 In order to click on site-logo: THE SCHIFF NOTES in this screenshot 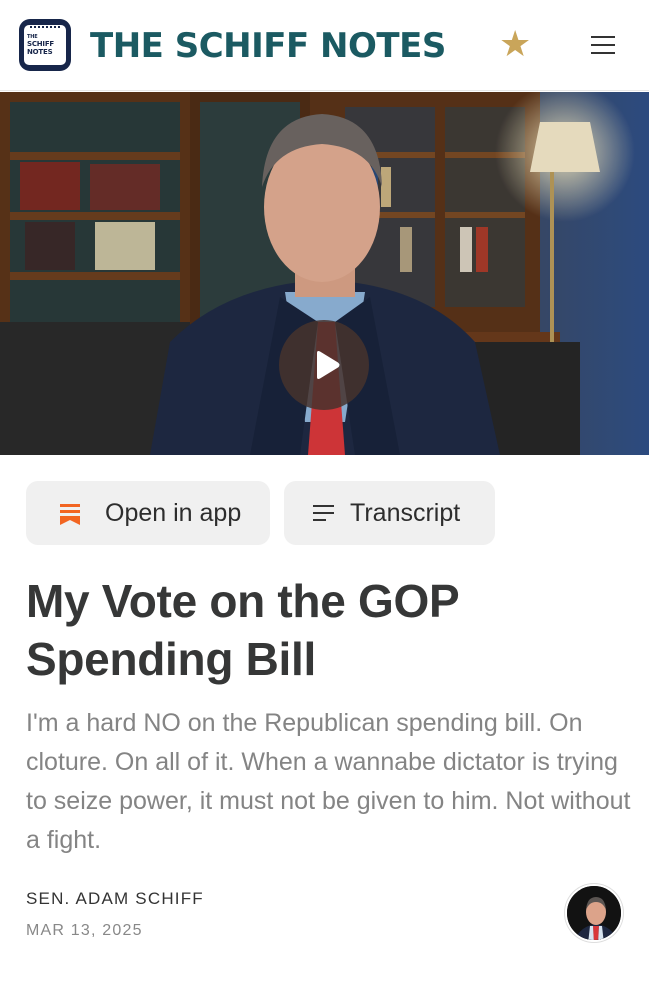, I will do `click(45, 45)`.